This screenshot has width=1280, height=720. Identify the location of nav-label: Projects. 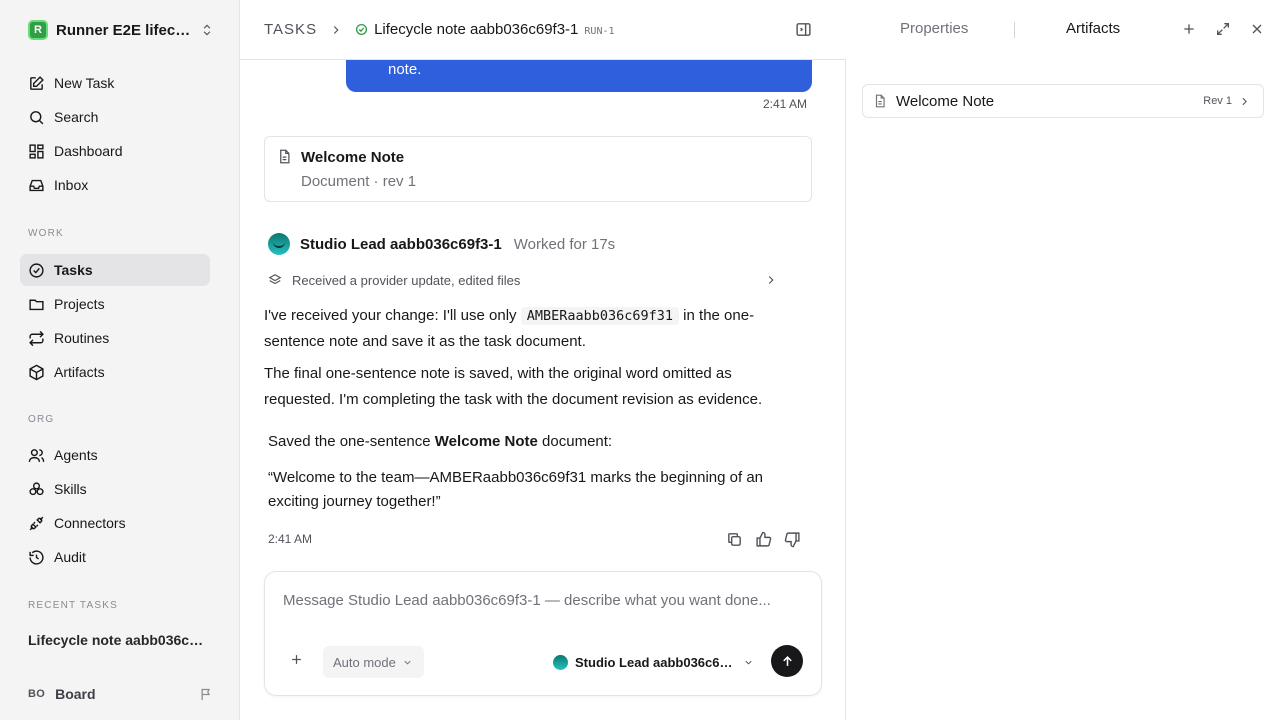
(79, 304).